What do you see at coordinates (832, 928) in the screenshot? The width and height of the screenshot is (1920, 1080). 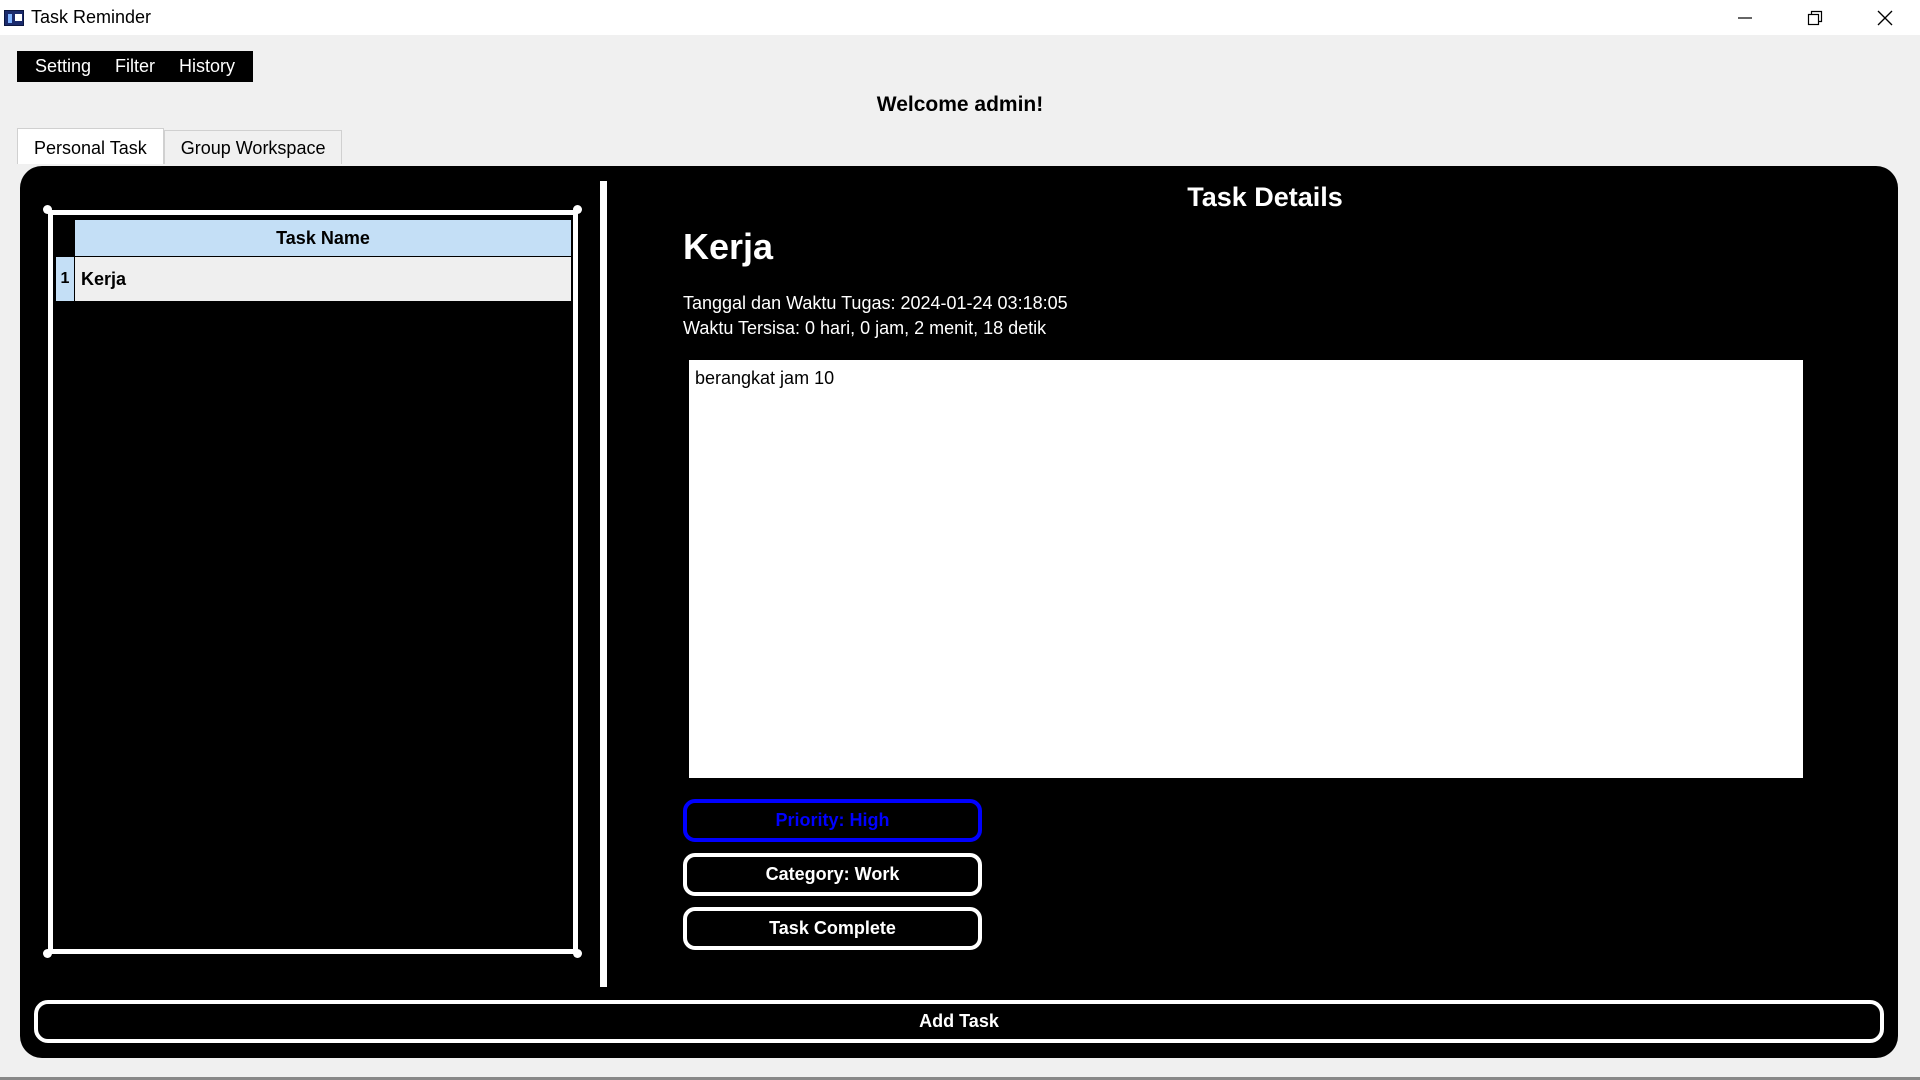 I see `task-complete-button: Task Complete` at bounding box center [832, 928].